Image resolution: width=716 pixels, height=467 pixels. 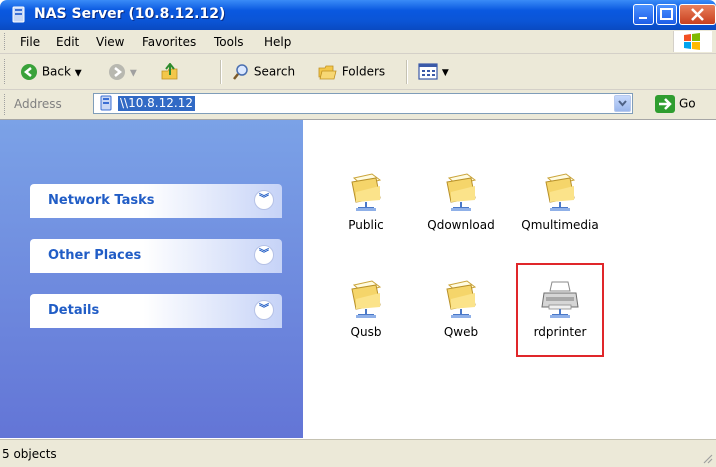 What do you see at coordinates (687, 103) in the screenshot?
I see `go-label: Go` at bounding box center [687, 103].